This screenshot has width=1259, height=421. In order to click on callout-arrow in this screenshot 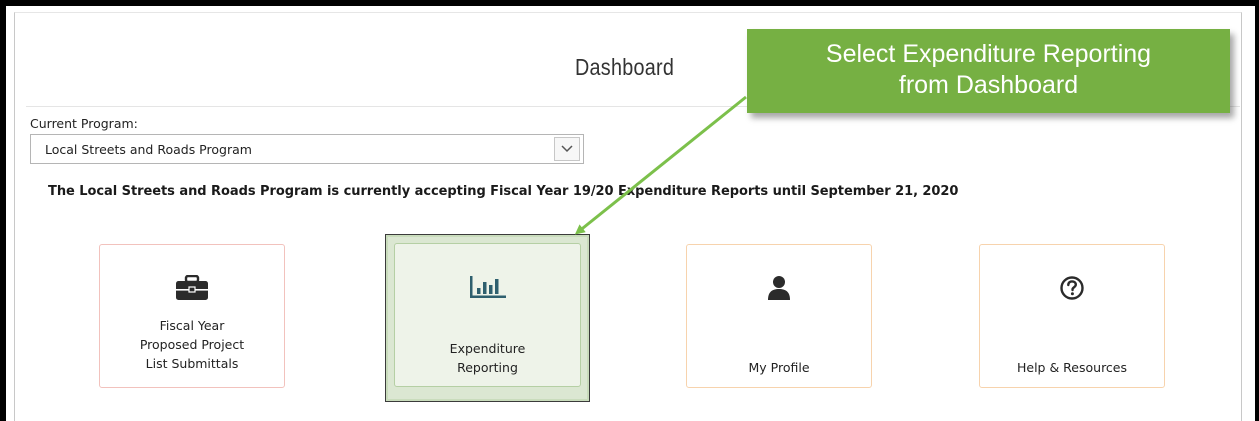, I will do `click(660, 165)`.